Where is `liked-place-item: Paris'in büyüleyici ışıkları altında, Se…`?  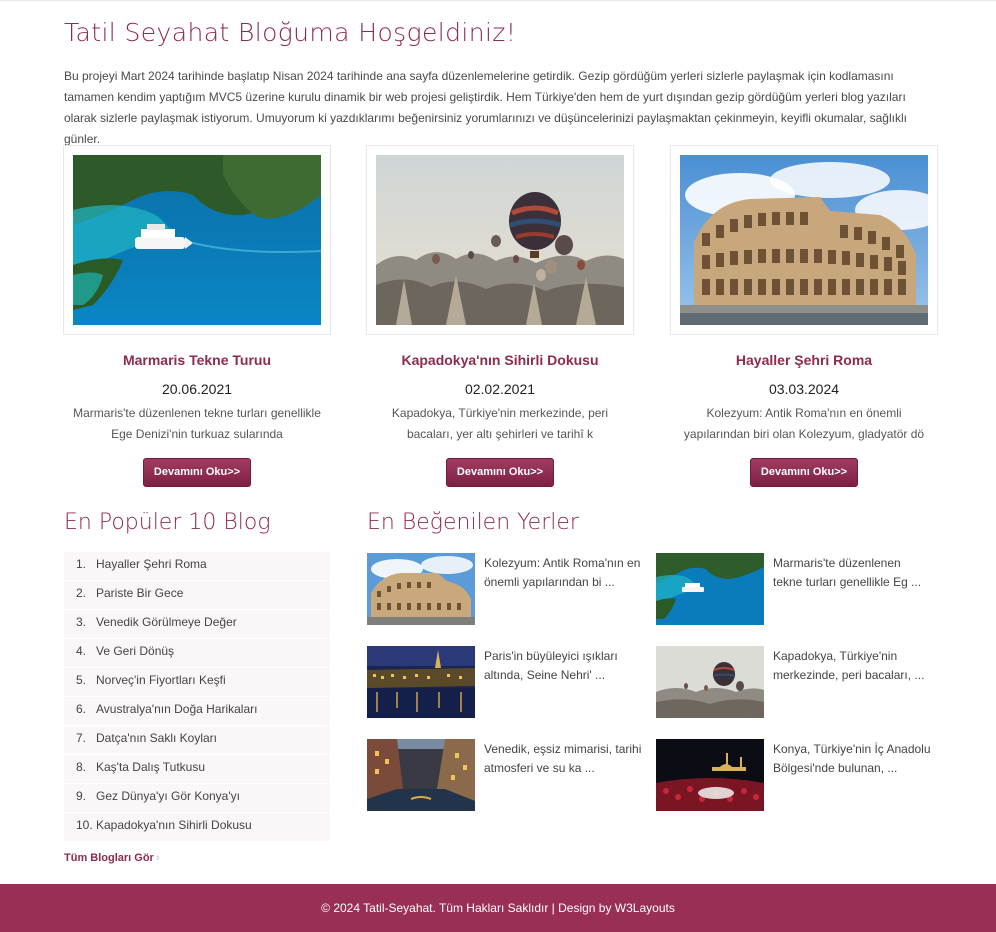
liked-place-item: Paris'in büyüleyici ışıkları altında, Se… is located at coordinates (502, 682).